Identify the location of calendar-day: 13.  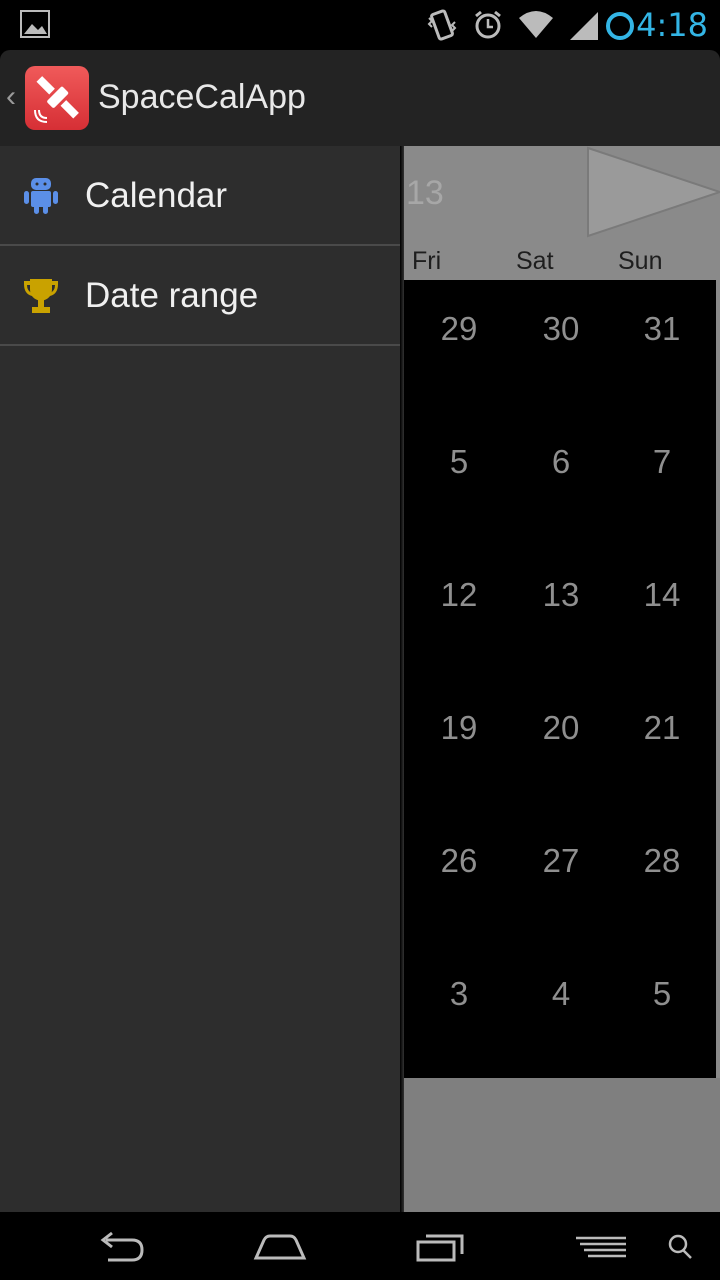
(561, 595).